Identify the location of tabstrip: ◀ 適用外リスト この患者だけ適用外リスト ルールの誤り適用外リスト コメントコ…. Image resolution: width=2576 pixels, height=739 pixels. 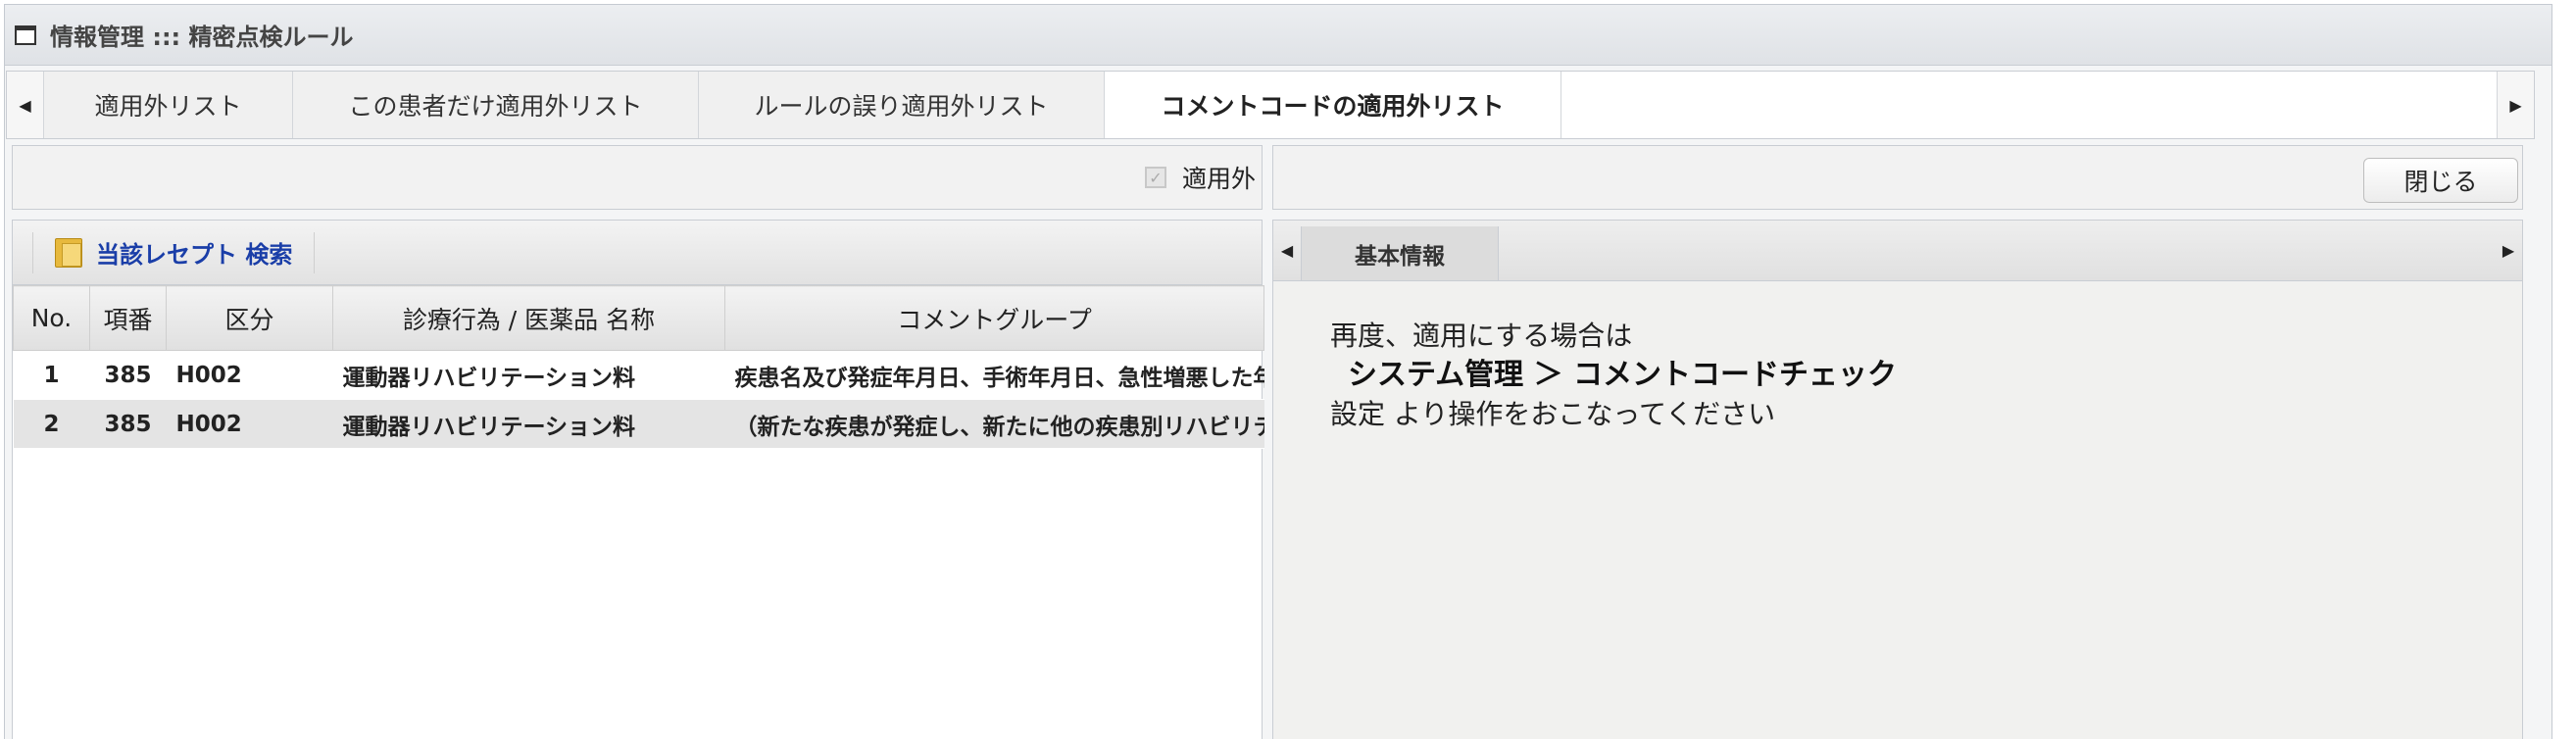
(1270, 105).